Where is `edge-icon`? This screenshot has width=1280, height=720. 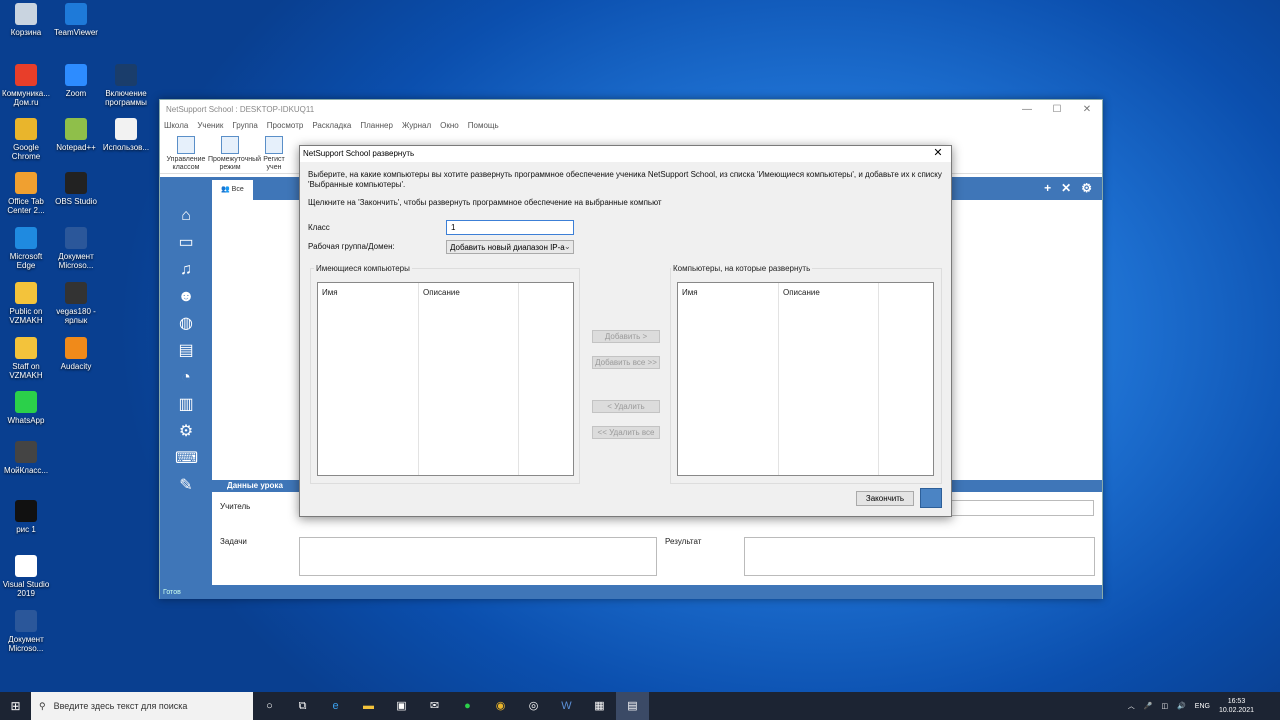 edge-icon is located at coordinates (26, 238).